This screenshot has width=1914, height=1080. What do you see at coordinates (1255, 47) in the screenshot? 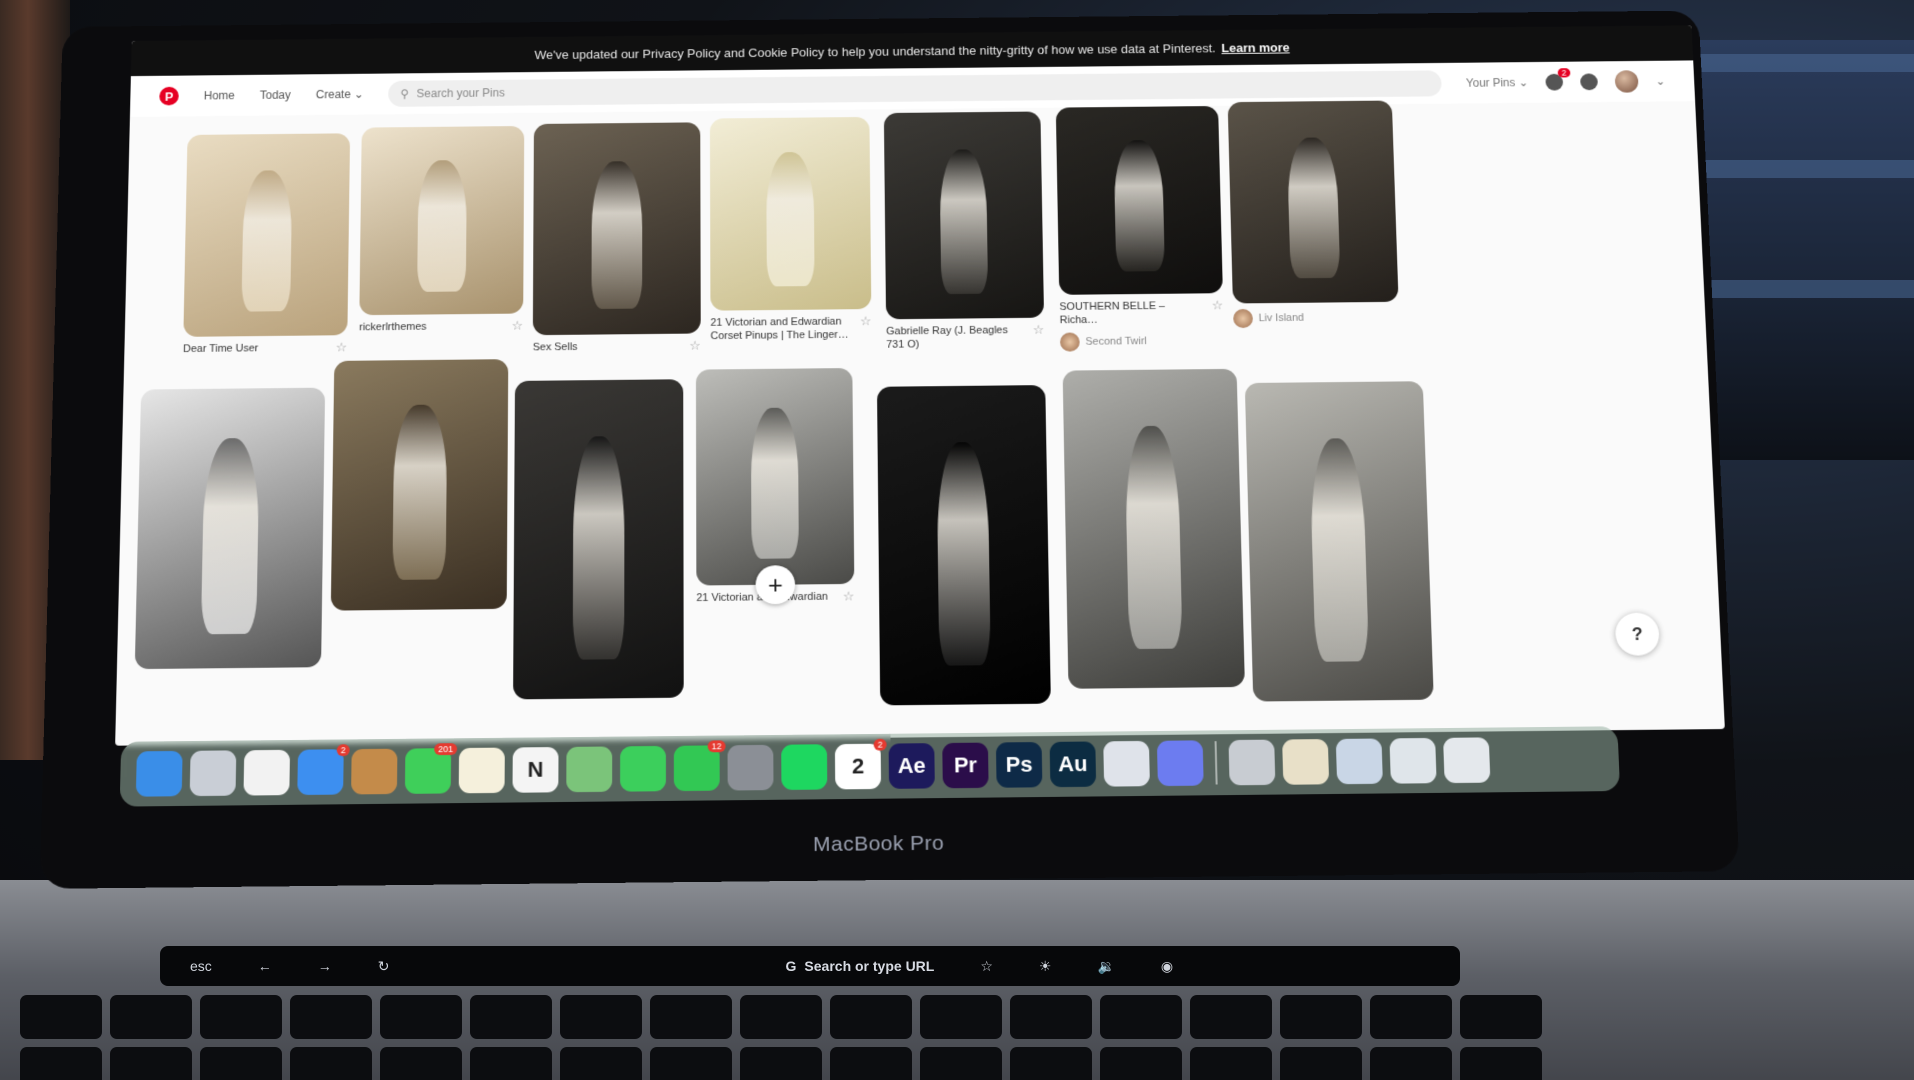
I see `learn-more-link: Learn more` at bounding box center [1255, 47].